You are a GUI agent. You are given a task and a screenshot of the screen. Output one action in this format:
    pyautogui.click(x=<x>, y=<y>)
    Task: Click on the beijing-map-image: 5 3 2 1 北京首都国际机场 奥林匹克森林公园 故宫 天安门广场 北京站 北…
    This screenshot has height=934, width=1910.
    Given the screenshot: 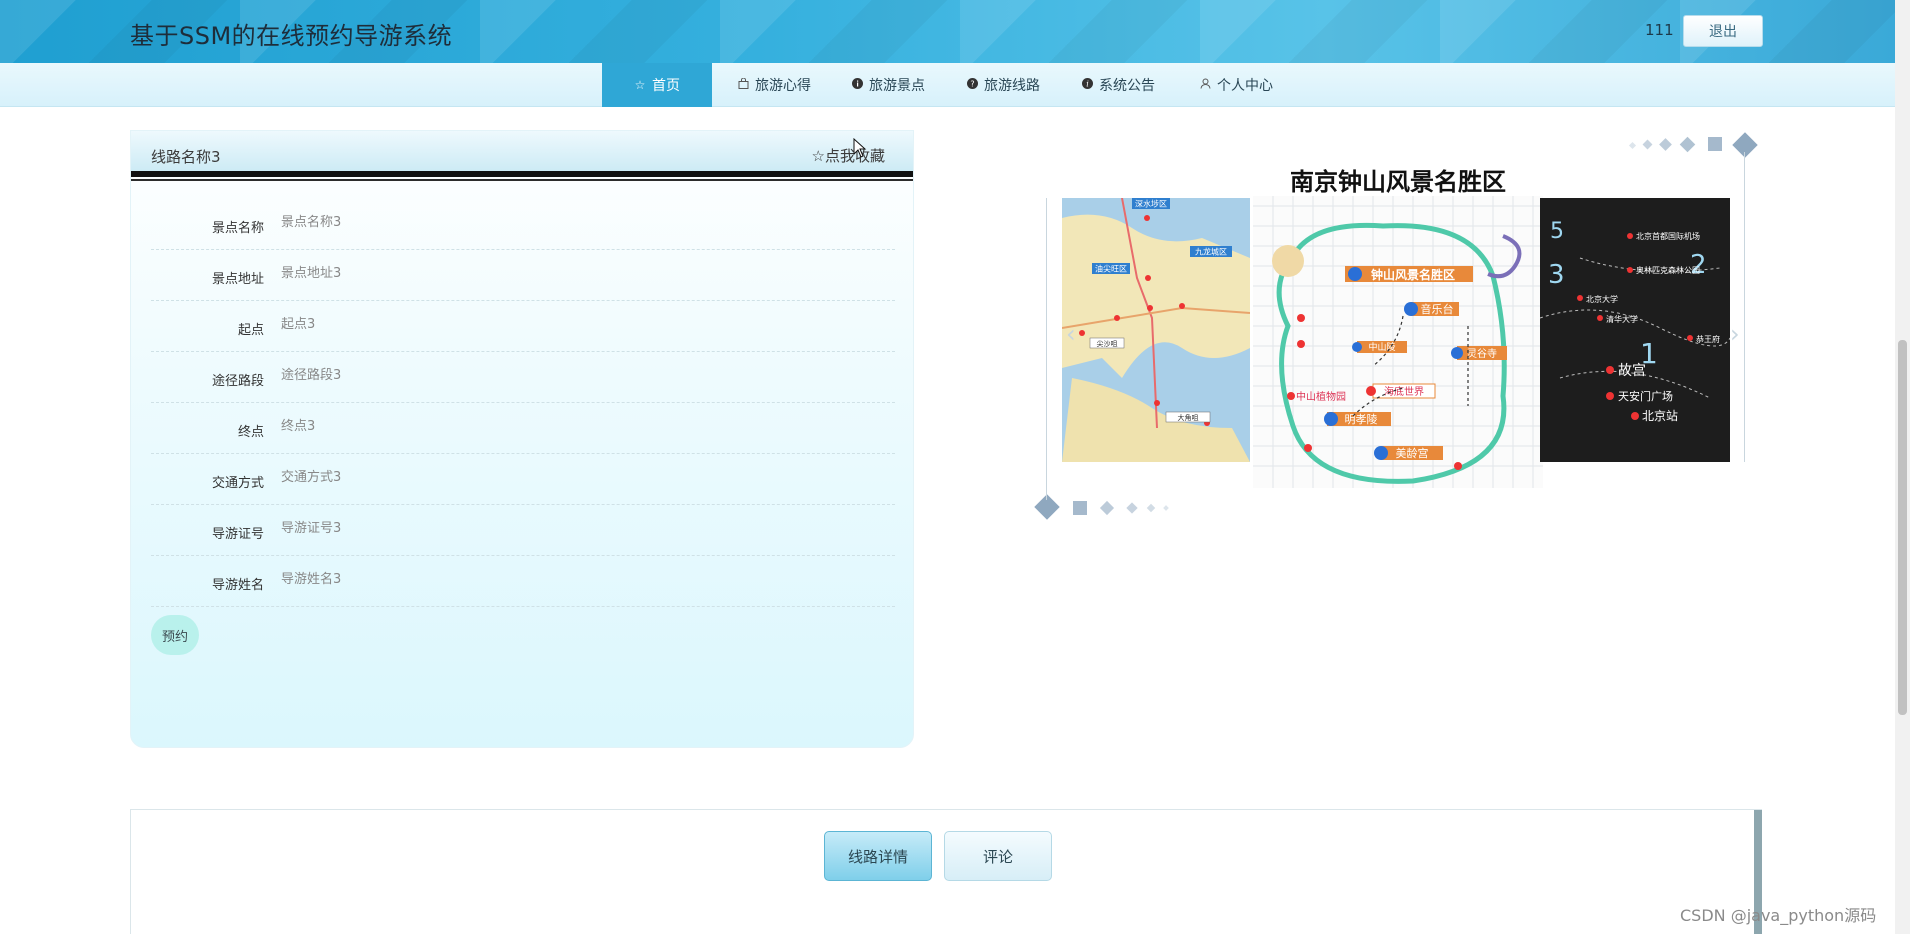 What is the action you would take?
    pyautogui.click(x=1635, y=330)
    